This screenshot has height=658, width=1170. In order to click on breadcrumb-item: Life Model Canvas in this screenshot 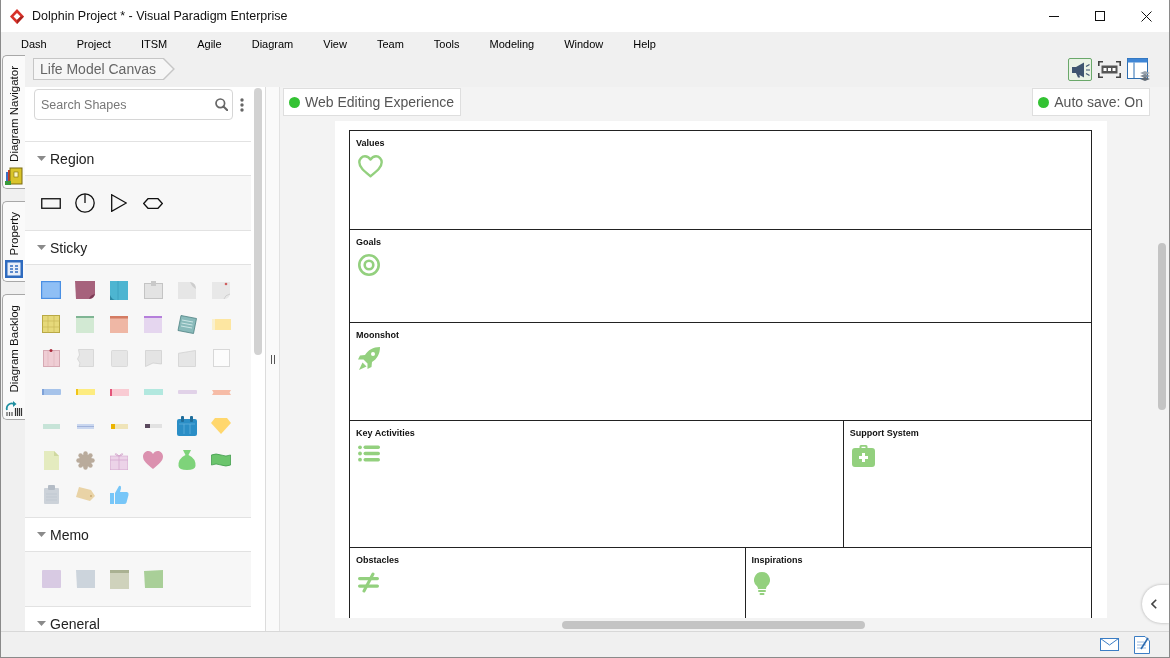, I will do `click(104, 69)`.